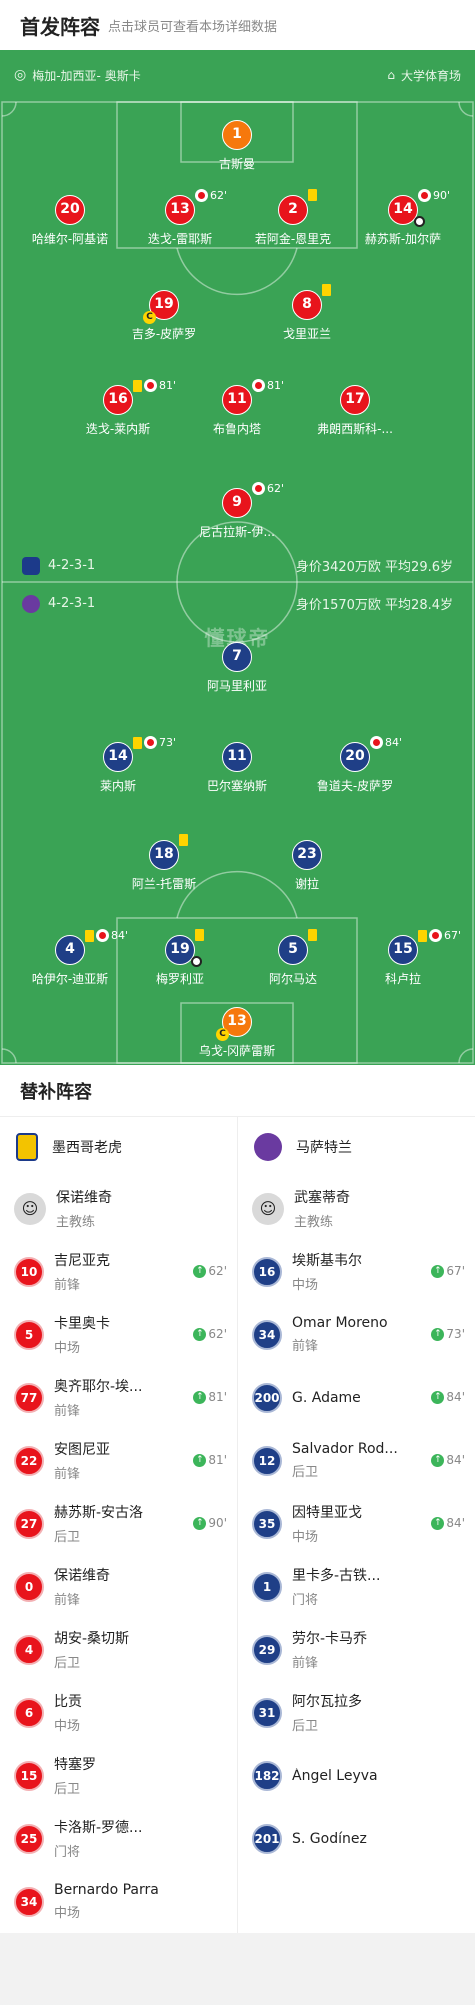 The image size is (475, 2005). What do you see at coordinates (356, 1775) in the screenshot?
I see `away-sub-row: 182 Ángel Leyva` at bounding box center [356, 1775].